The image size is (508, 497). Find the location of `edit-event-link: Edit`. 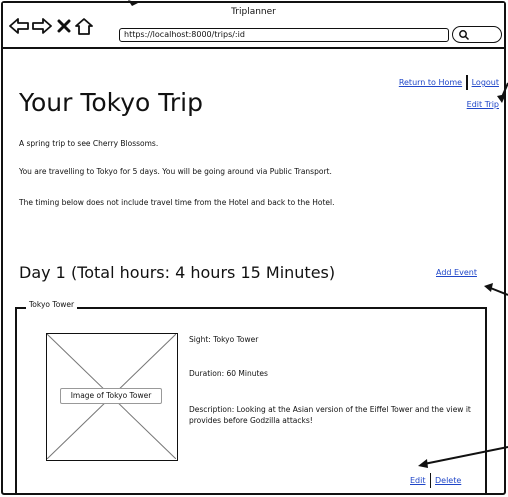

edit-event-link: Edit is located at coordinates (418, 480).